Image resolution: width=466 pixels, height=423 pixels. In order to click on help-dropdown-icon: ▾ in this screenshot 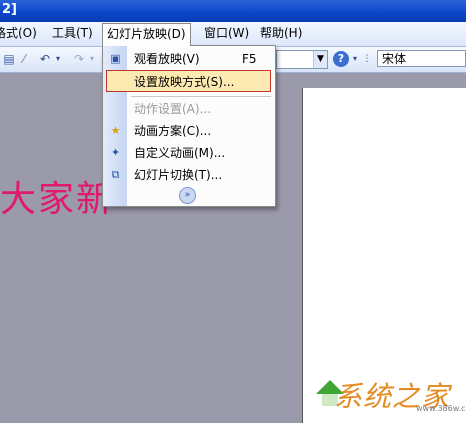, I will do `click(355, 59)`.